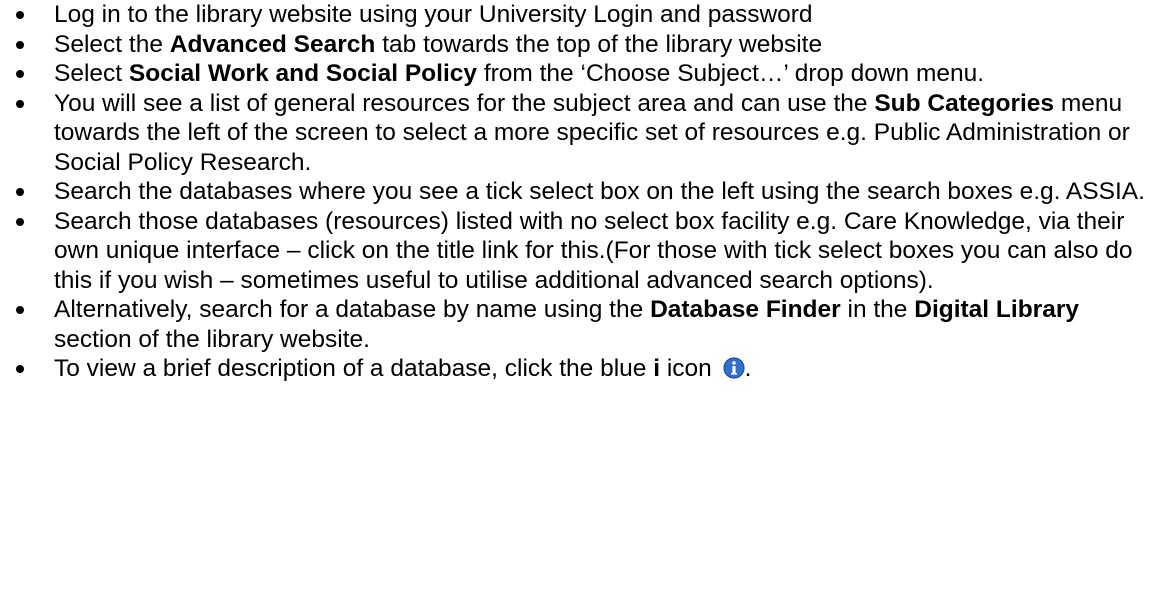  I want to click on instruction-text: icon, so click(689, 368).